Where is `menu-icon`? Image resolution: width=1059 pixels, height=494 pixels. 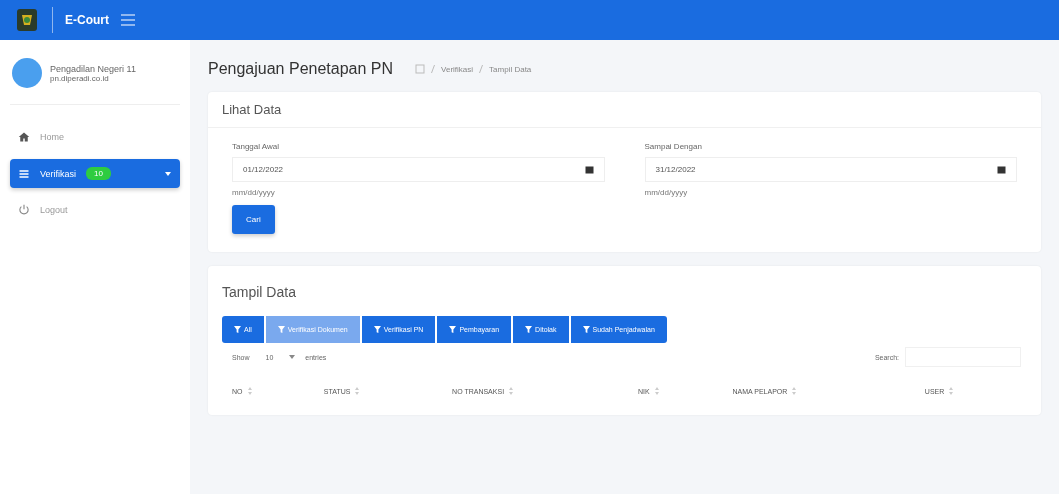 menu-icon is located at coordinates (128, 20).